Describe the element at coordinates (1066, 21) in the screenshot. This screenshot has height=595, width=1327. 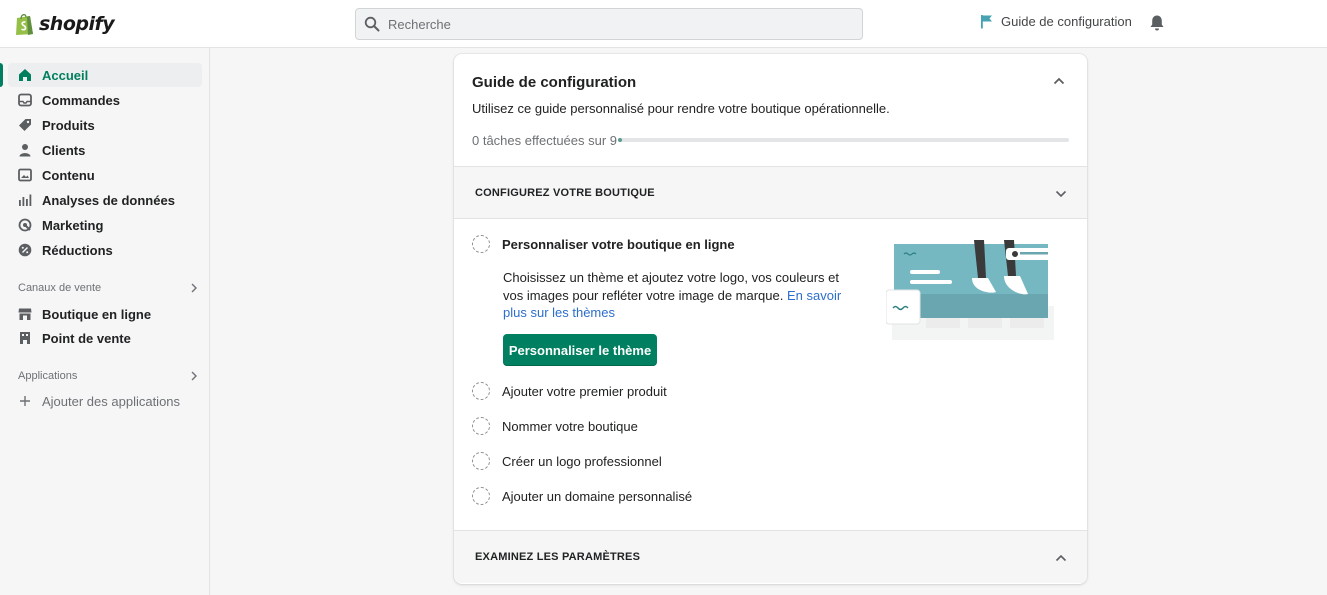
I see `setup-guide-label: Guide de configuration` at that location.